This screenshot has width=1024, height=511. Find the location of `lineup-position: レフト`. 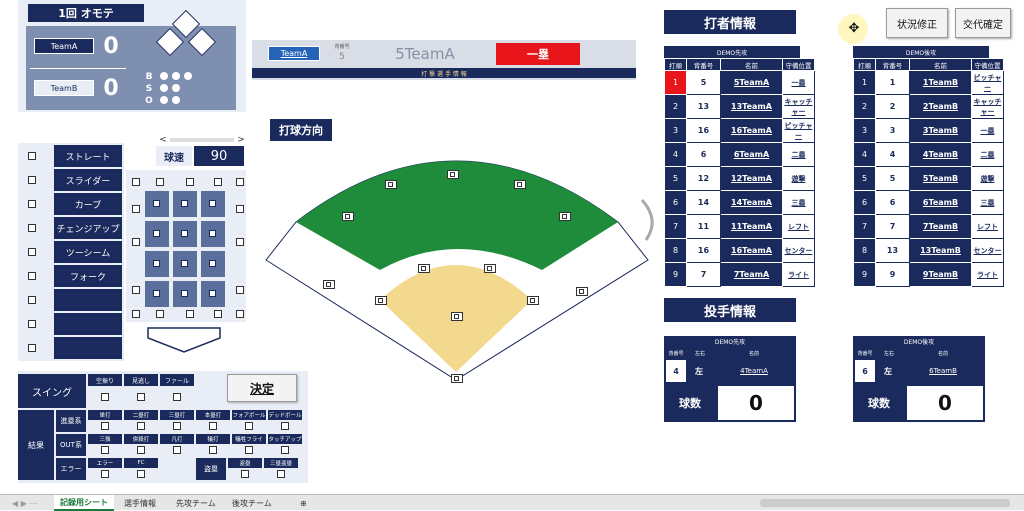

lineup-position: レフト is located at coordinates (798, 226).